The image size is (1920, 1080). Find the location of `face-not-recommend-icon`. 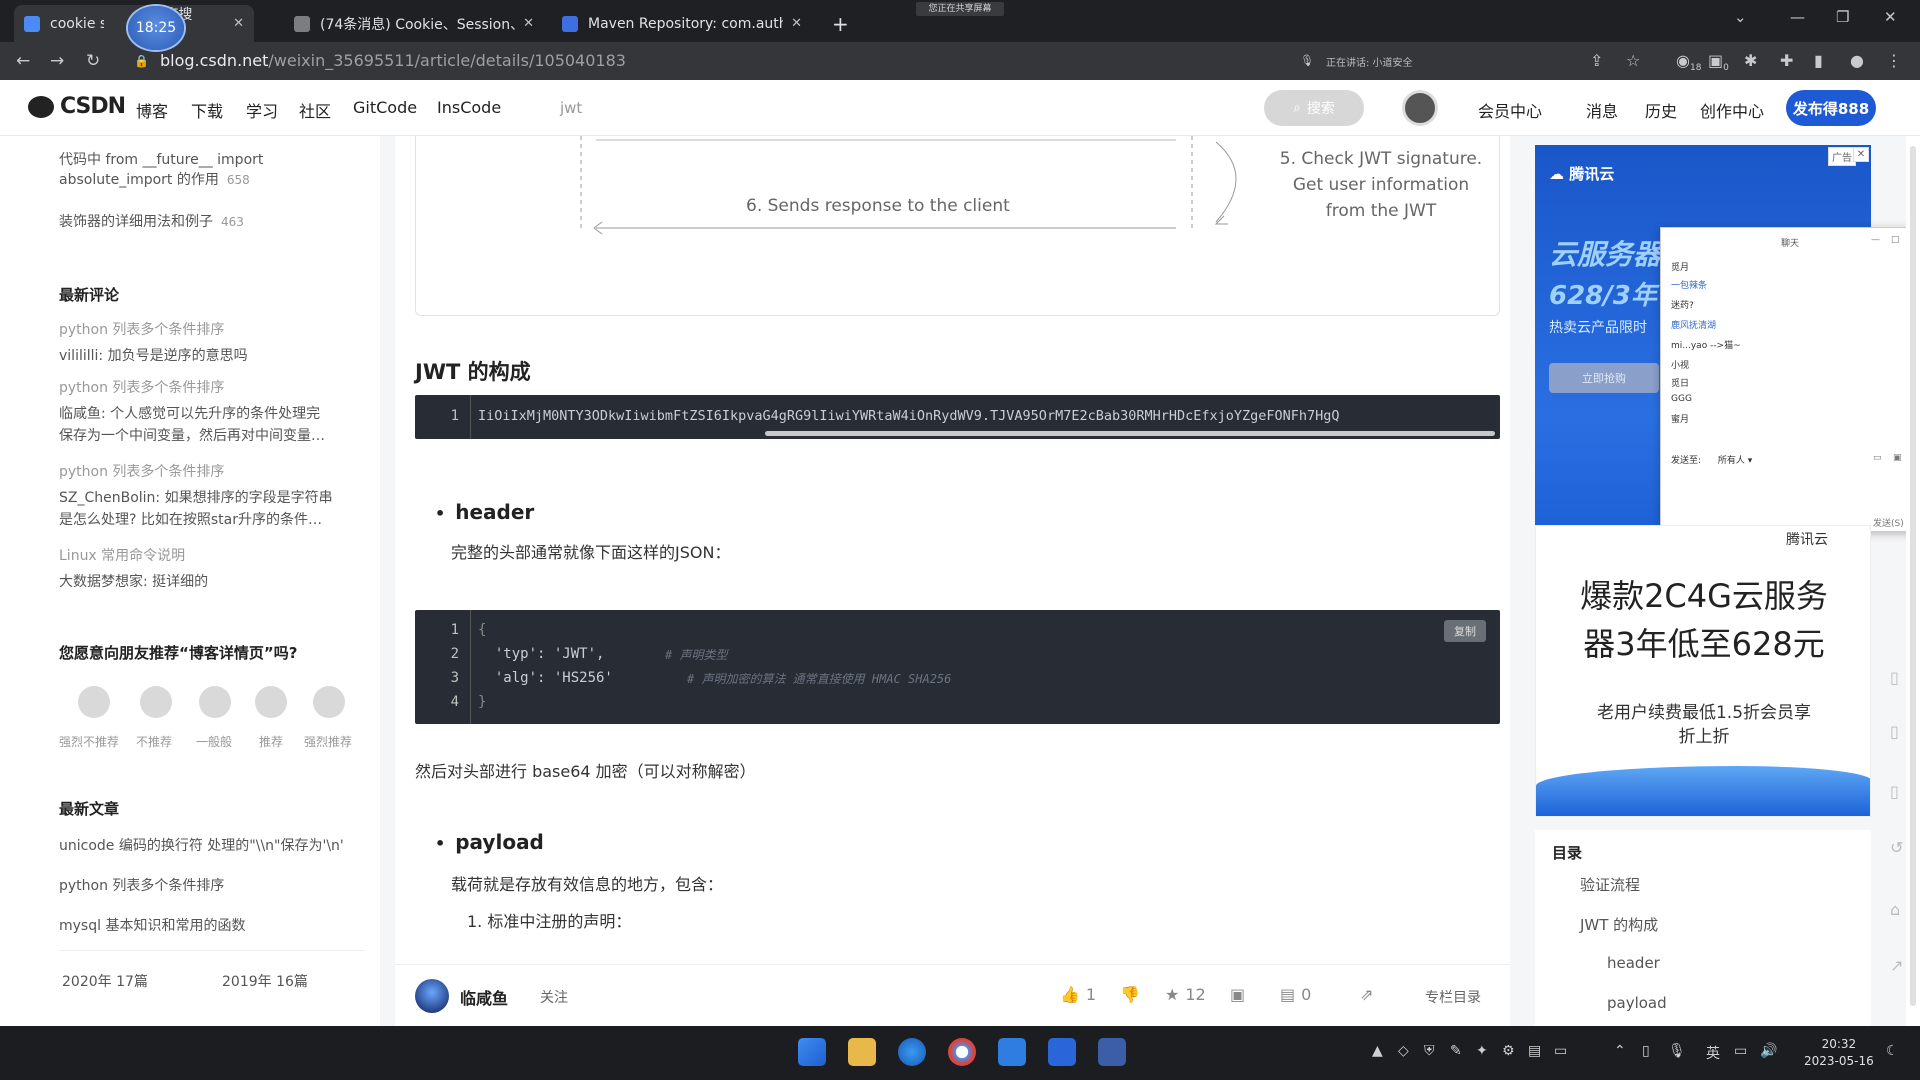

face-not-recommend-icon is located at coordinates (156, 702).